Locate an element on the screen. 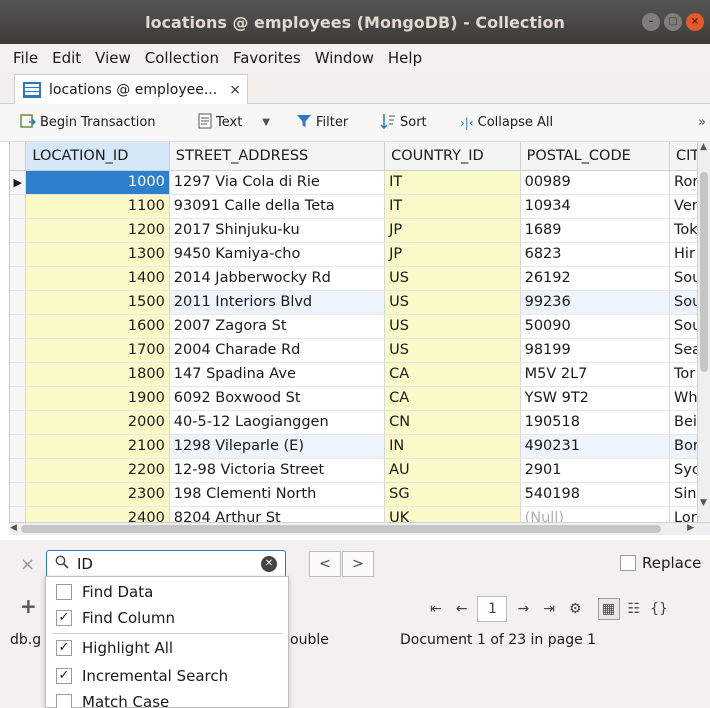  maximize-button: □ is located at coordinates (673, 22).